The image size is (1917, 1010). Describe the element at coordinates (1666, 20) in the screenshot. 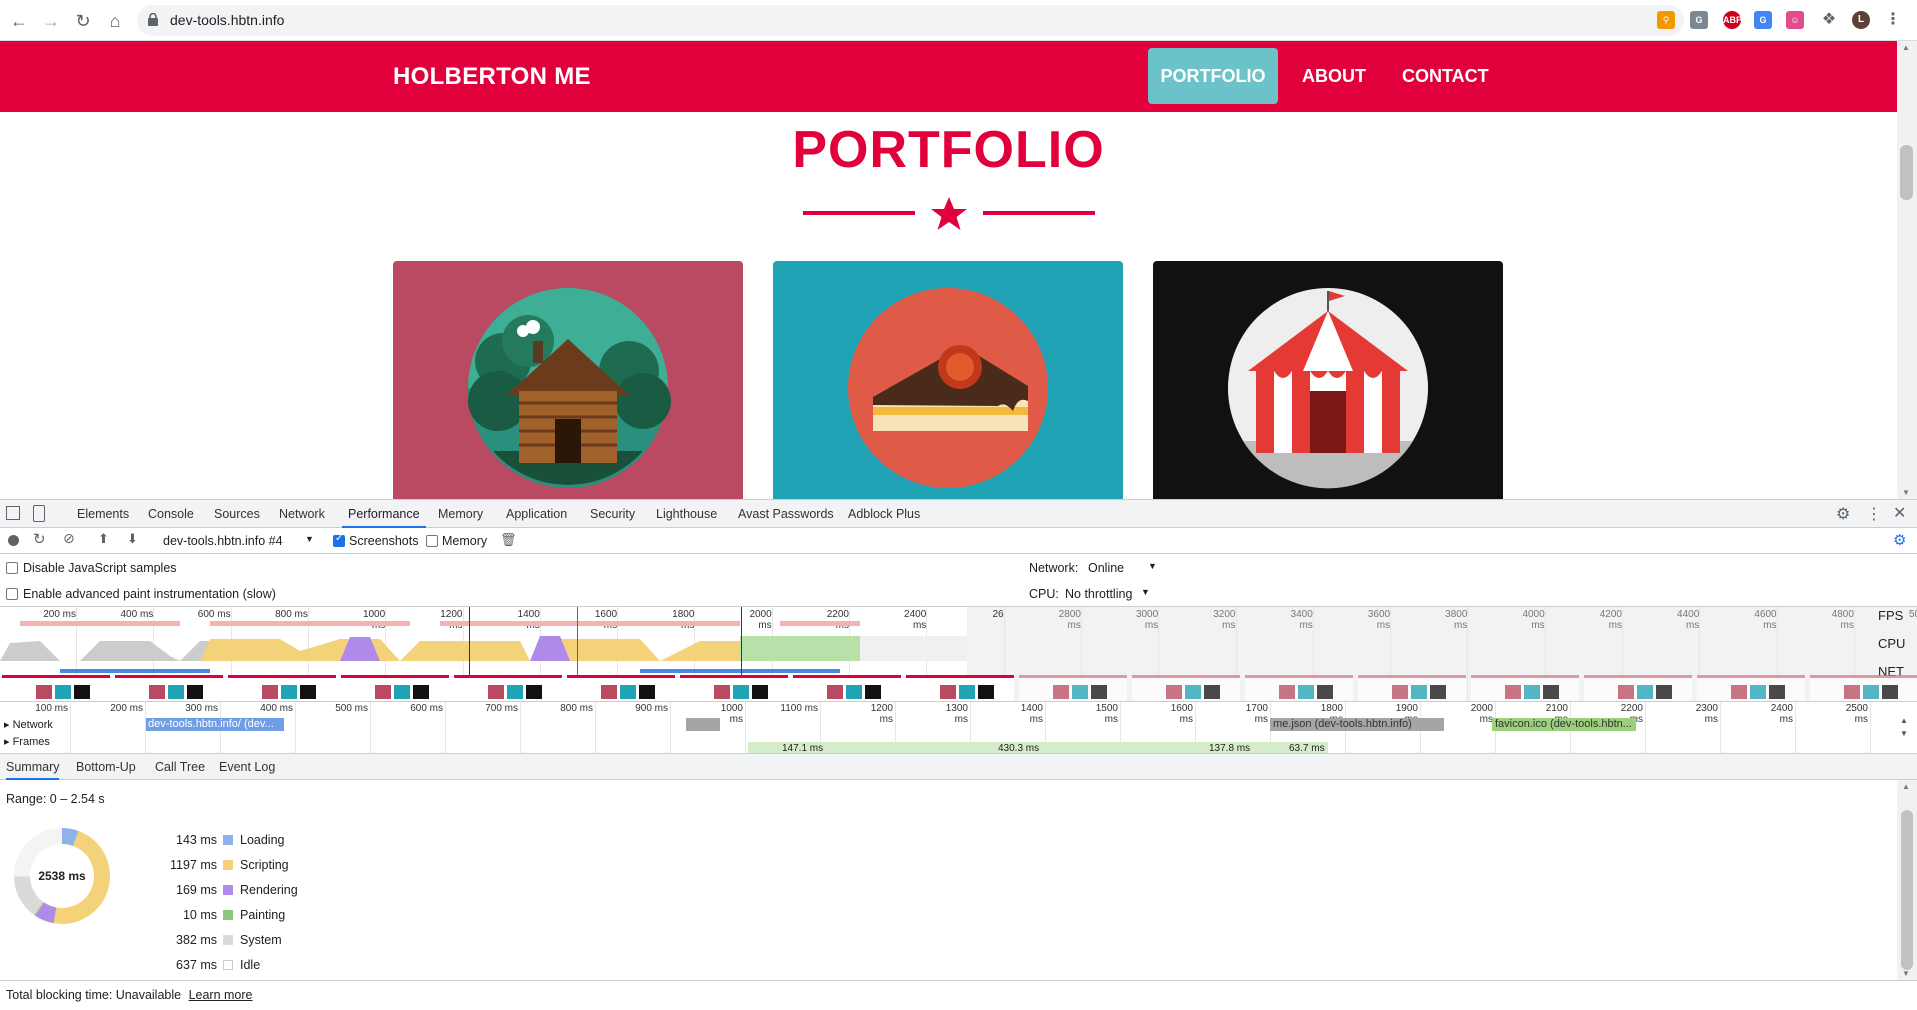

I see `key-extension-icon: ⚲` at that location.